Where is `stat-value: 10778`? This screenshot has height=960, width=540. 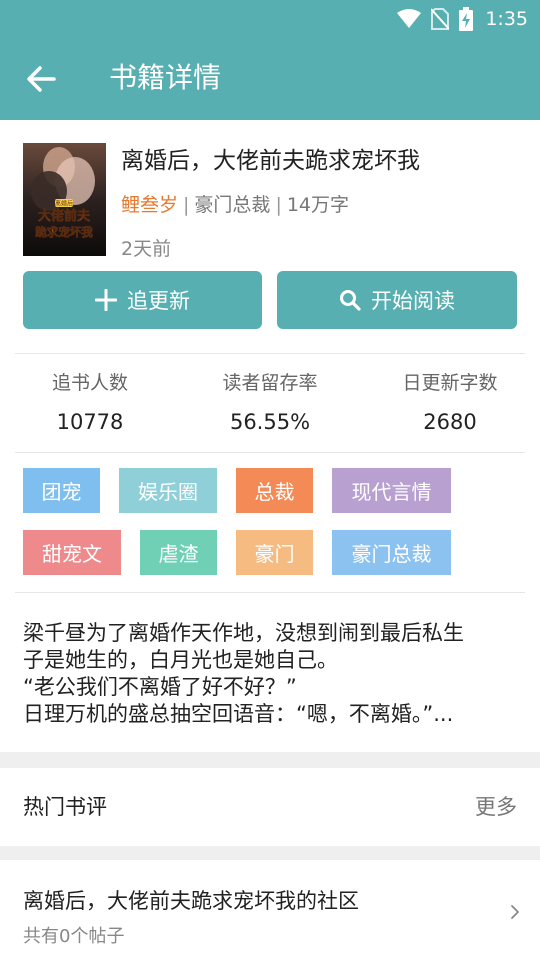 stat-value: 10778 is located at coordinates (90, 422).